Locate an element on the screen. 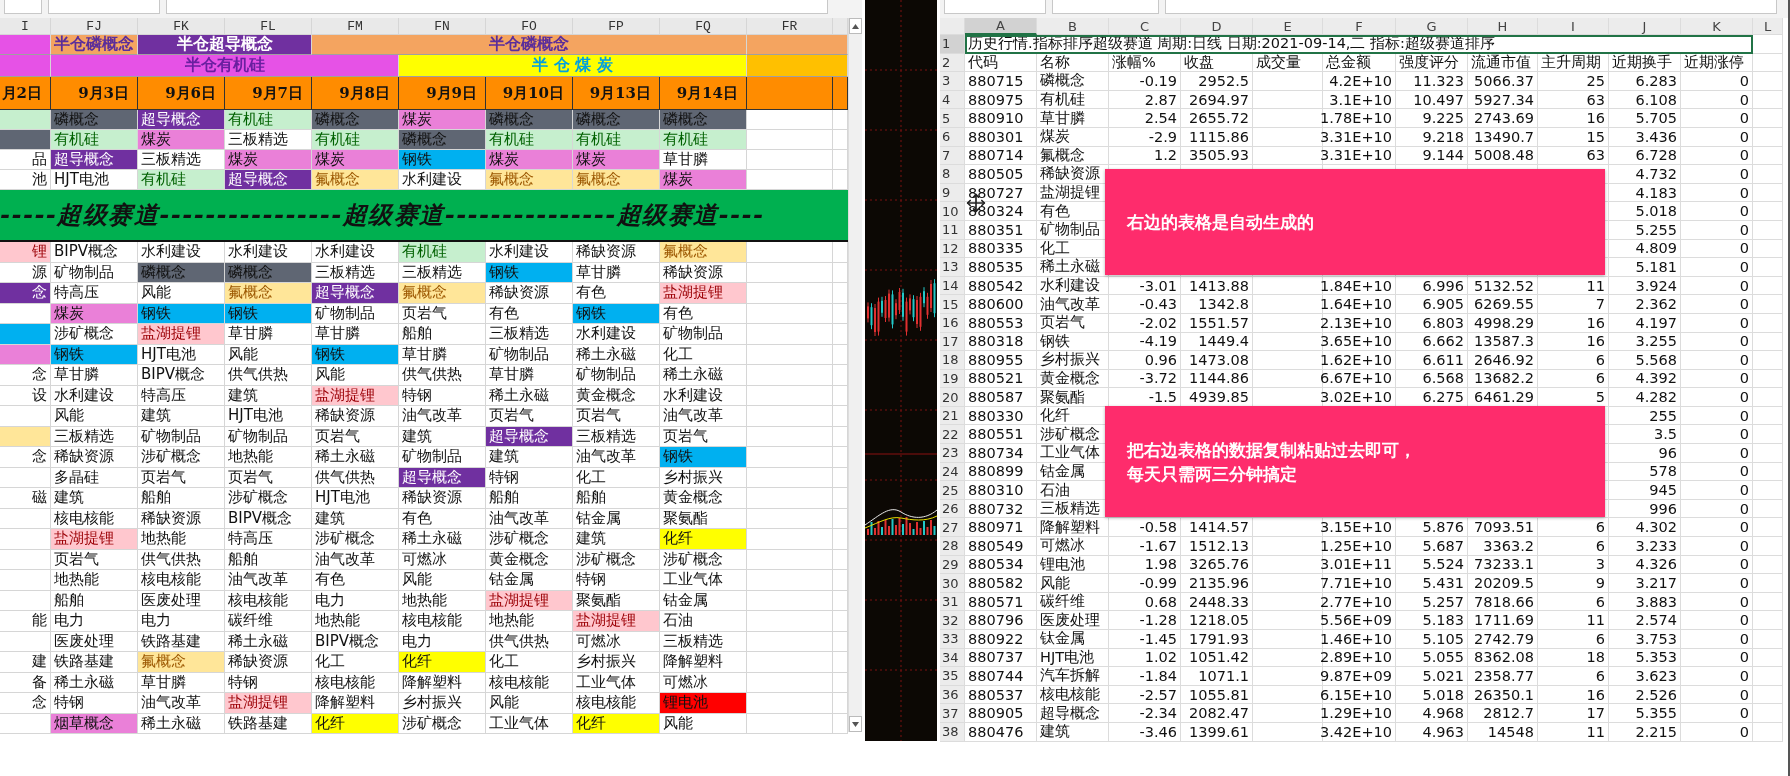 The image size is (1790, 776). table-cell: 2358.77 is located at coordinates (1503, 676).